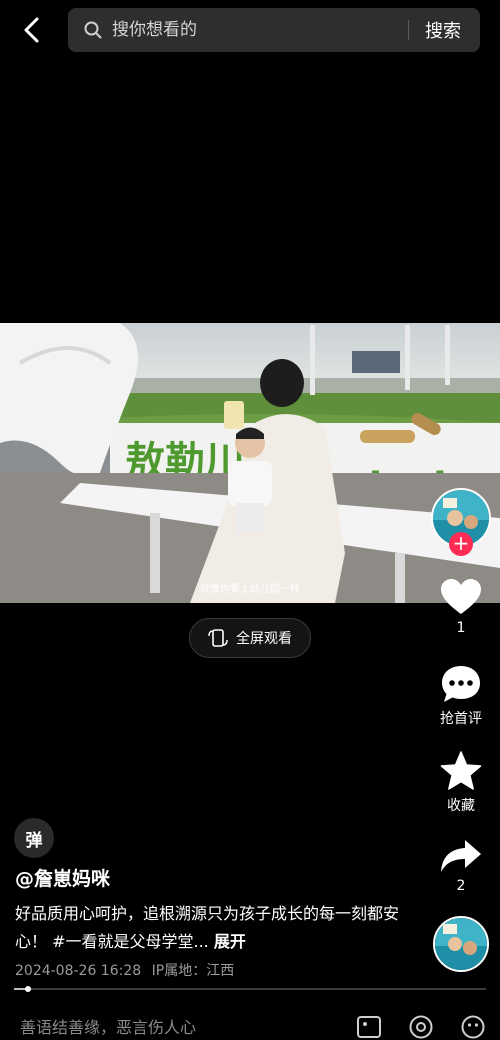 The width and height of the screenshot is (500, 1040). What do you see at coordinates (473, 1027) in the screenshot?
I see `emoji-icon` at bounding box center [473, 1027].